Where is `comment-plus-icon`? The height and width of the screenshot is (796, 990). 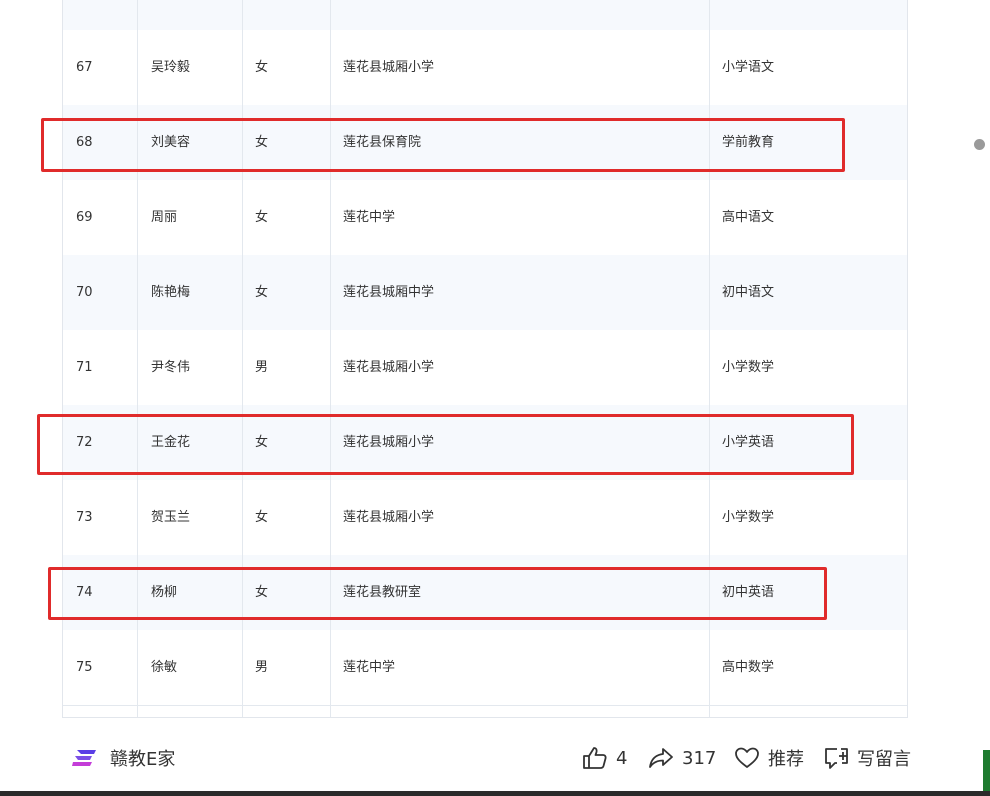 comment-plus-icon is located at coordinates (837, 758).